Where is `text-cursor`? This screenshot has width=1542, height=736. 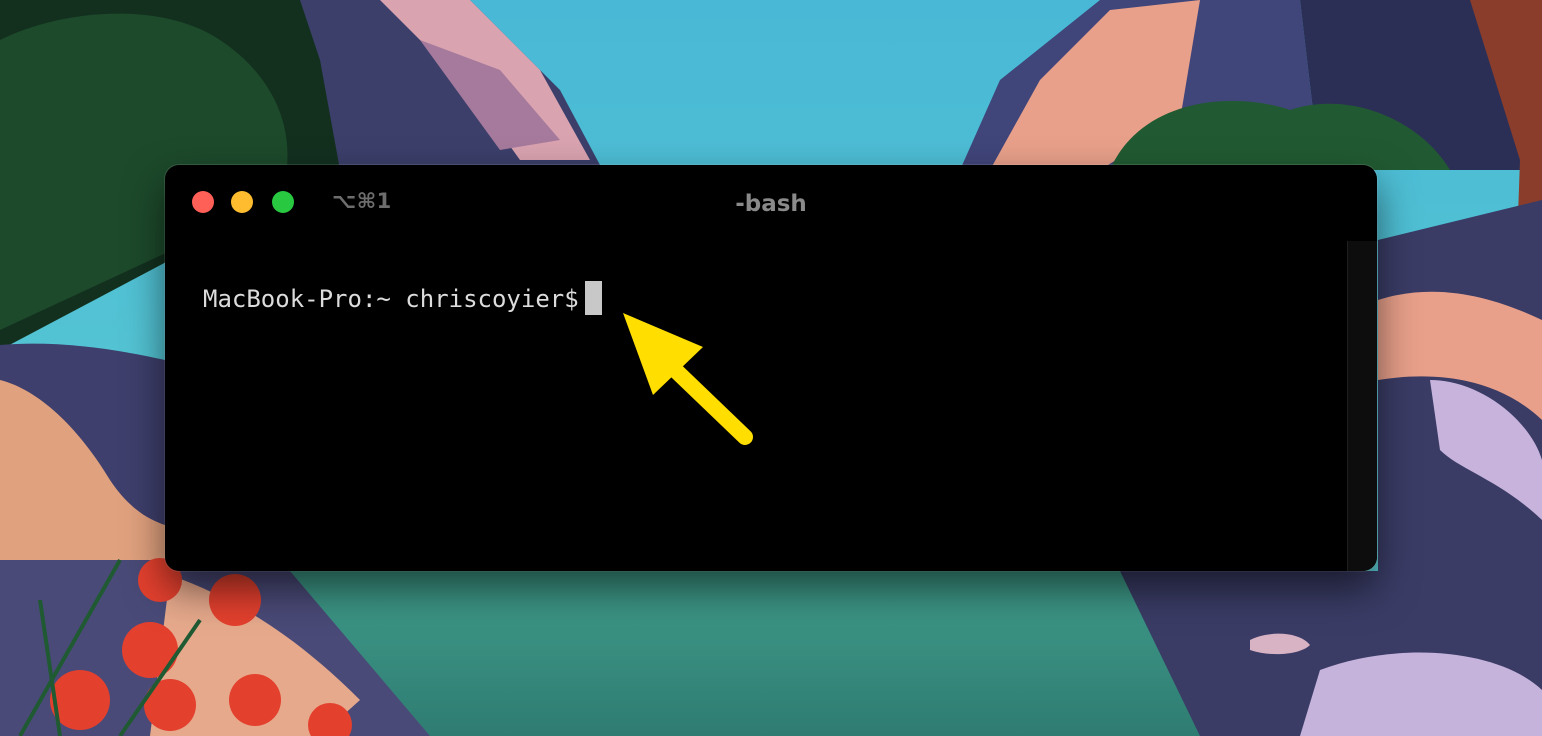 text-cursor is located at coordinates (593, 298).